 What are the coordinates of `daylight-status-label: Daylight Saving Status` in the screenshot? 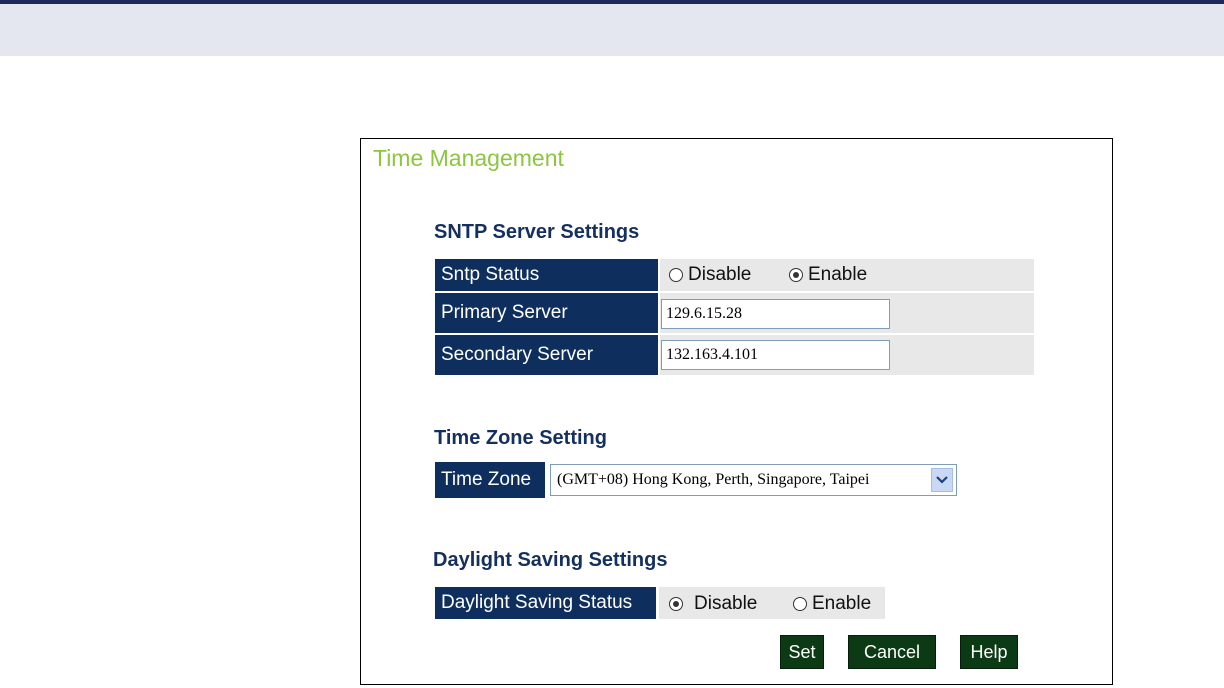 It's located at (545, 603).